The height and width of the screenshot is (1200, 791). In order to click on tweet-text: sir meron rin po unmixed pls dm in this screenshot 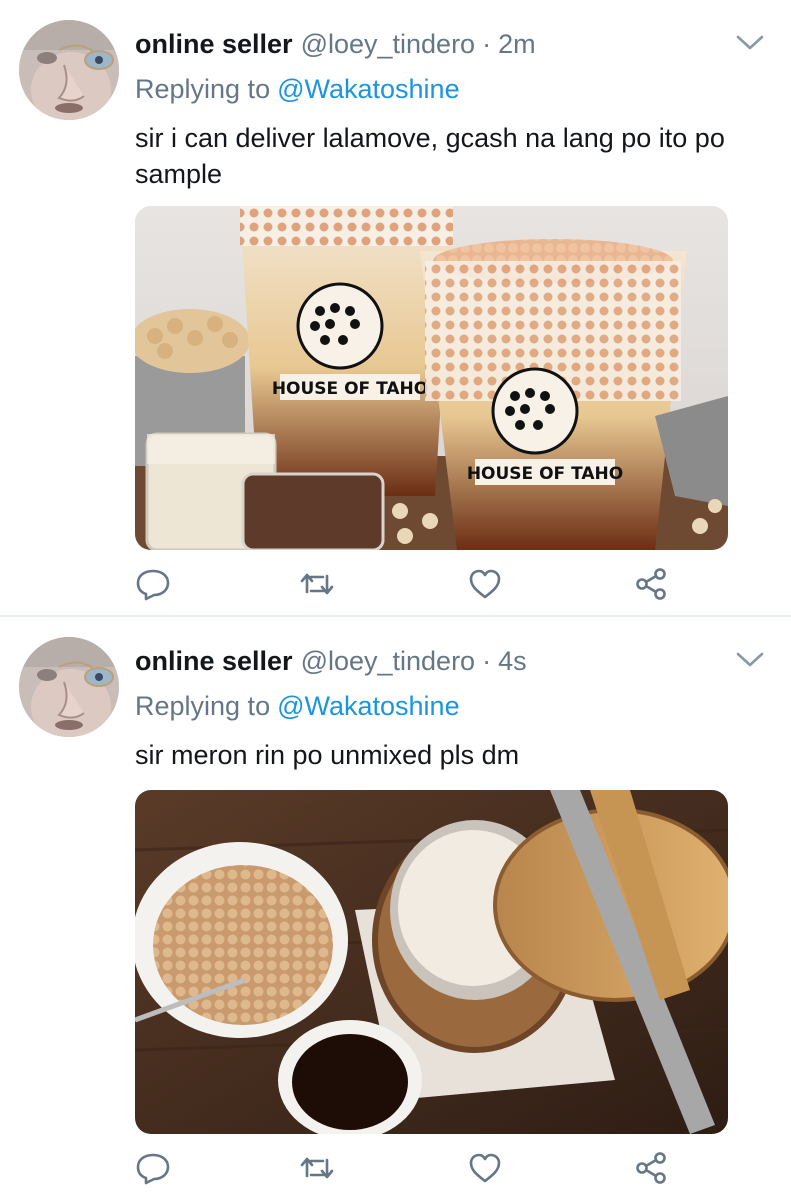, I will do `click(327, 755)`.